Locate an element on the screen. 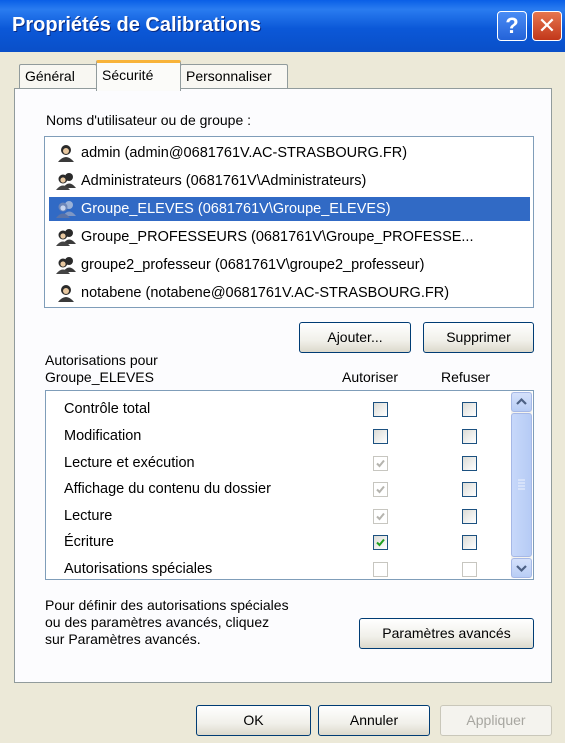 This screenshot has height=743, width=565. grip-icon is located at coordinates (521, 484).